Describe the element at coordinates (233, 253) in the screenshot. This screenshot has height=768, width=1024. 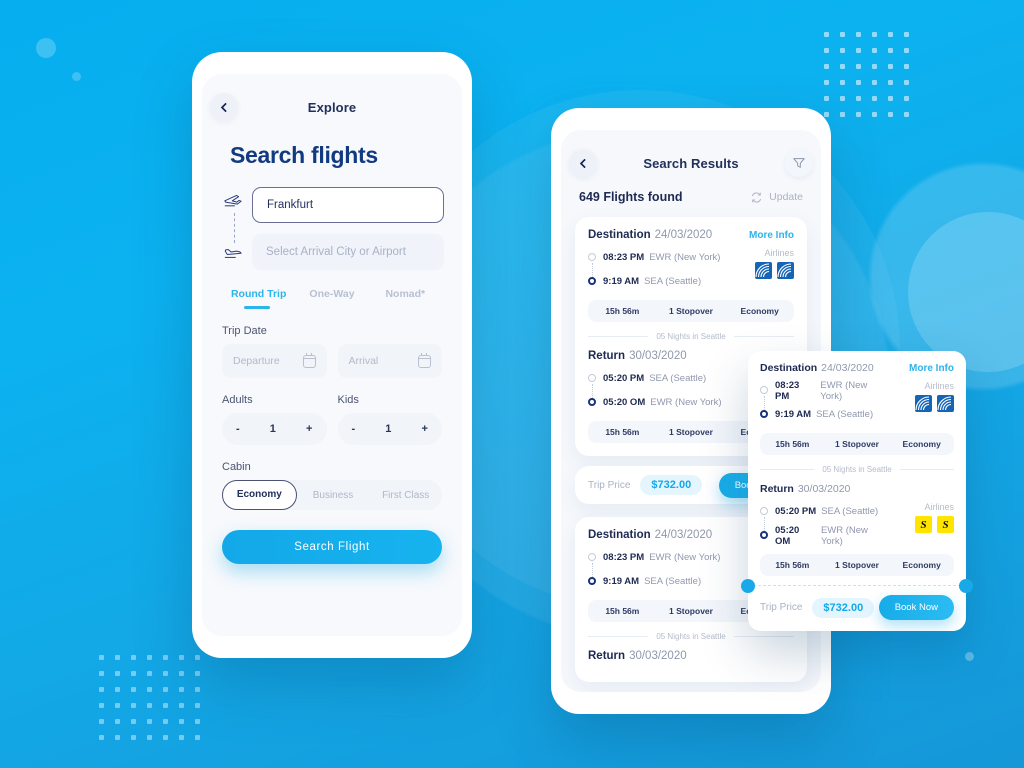
I see `plane-landing-icon` at that location.